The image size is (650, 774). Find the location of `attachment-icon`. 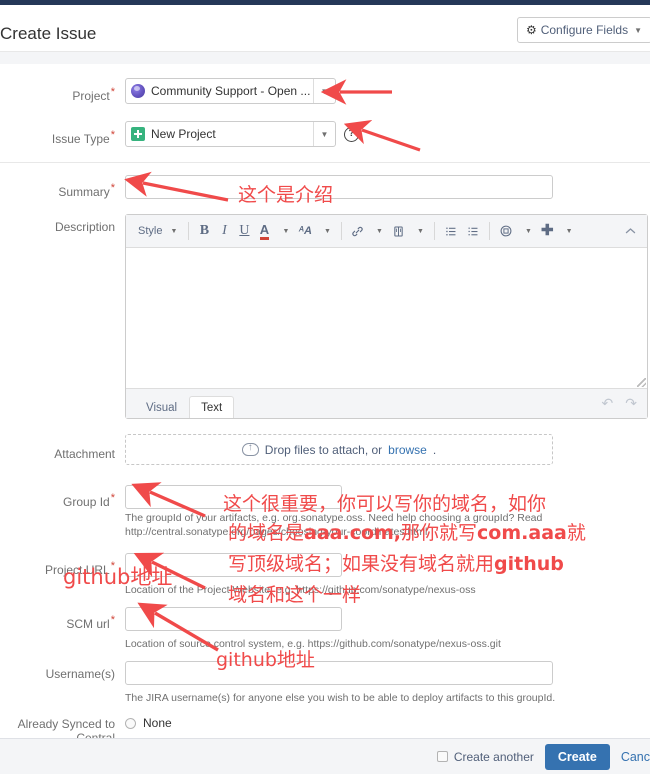

attachment-icon is located at coordinates (398, 231).